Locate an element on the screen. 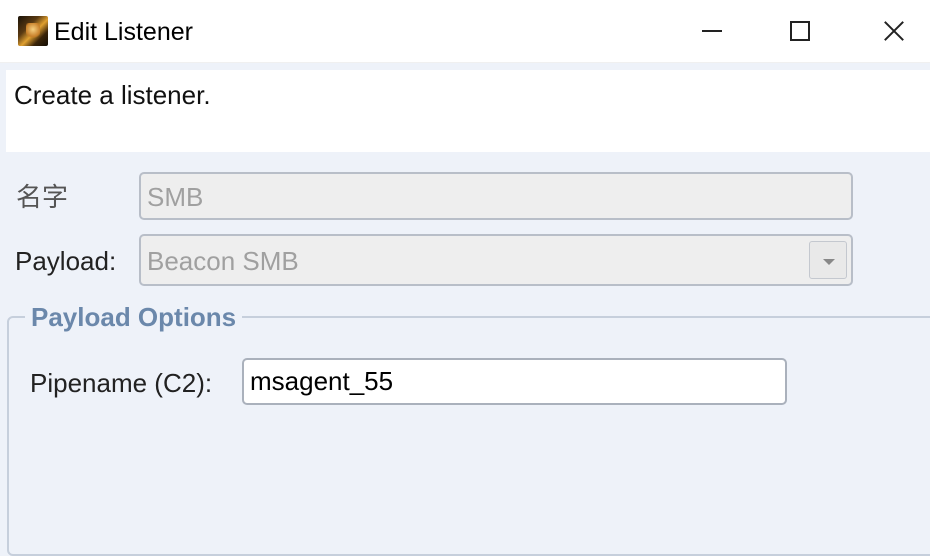 The image size is (930, 556). payload-select-value: Beacon SMB is located at coordinates (223, 261).